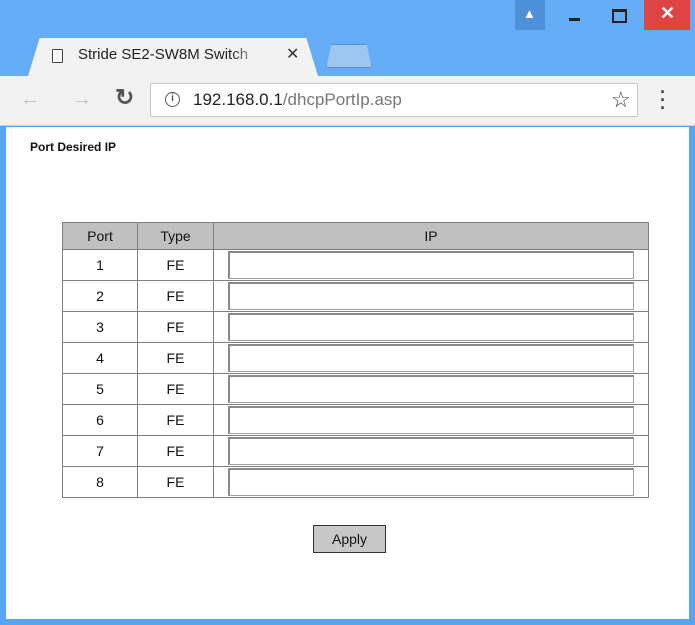 The image size is (695, 625). Describe the element at coordinates (621, 100) in the screenshot. I see `bookmark-star-icon: ☆` at that location.